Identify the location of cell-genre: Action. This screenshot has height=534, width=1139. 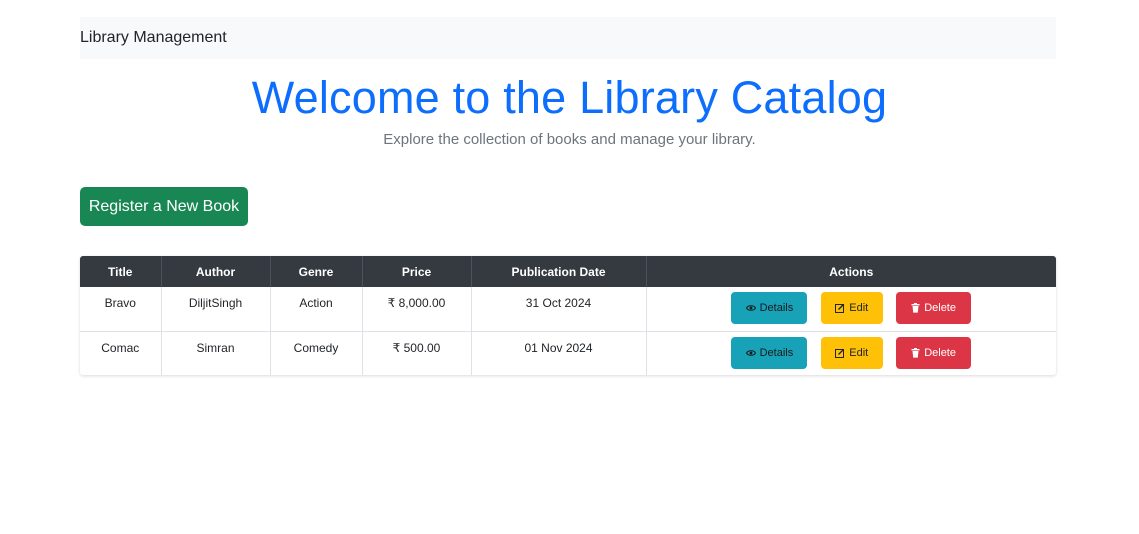
(316, 309).